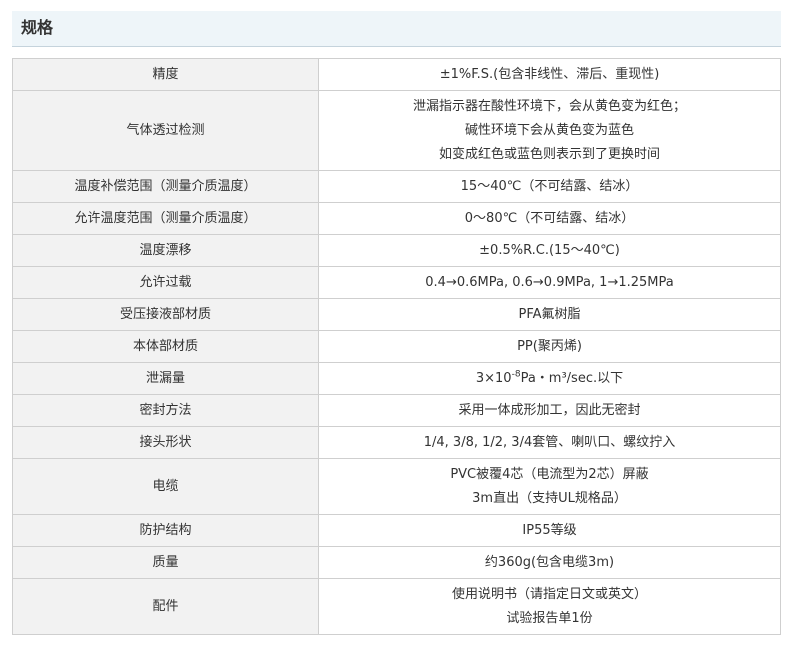  I want to click on table-row: 允许温度范围（测量介质温度） 0～80℃（不可结露、结冰）, so click(396, 218).